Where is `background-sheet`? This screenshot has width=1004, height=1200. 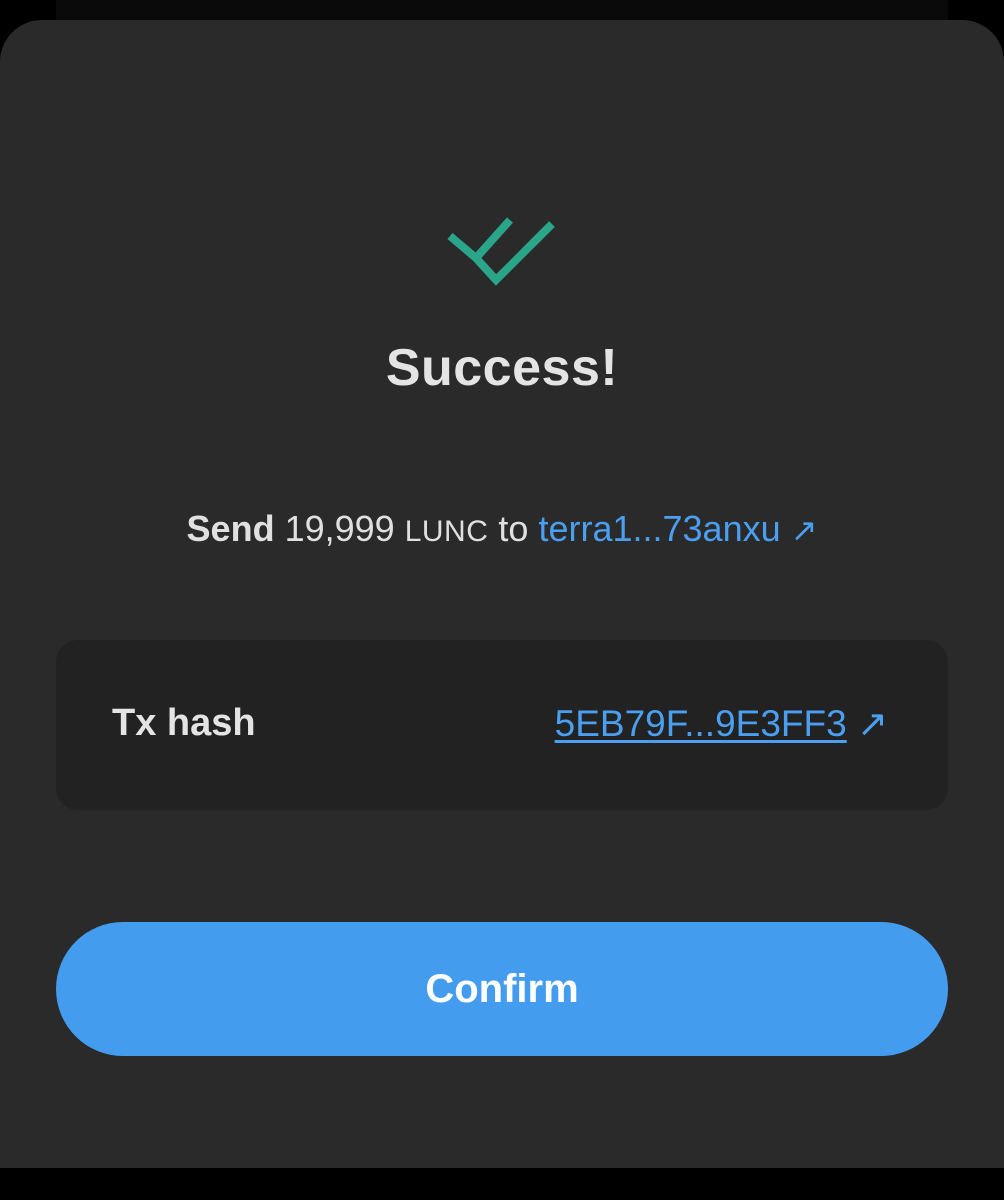
background-sheet is located at coordinates (502, 10).